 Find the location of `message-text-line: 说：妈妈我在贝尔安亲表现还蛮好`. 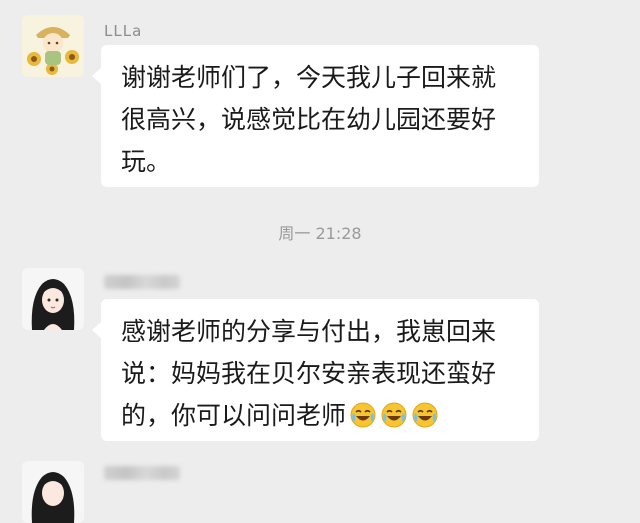

message-text-line: 说：妈妈我在贝尔安亲表现还蛮好 is located at coordinates (309, 373).